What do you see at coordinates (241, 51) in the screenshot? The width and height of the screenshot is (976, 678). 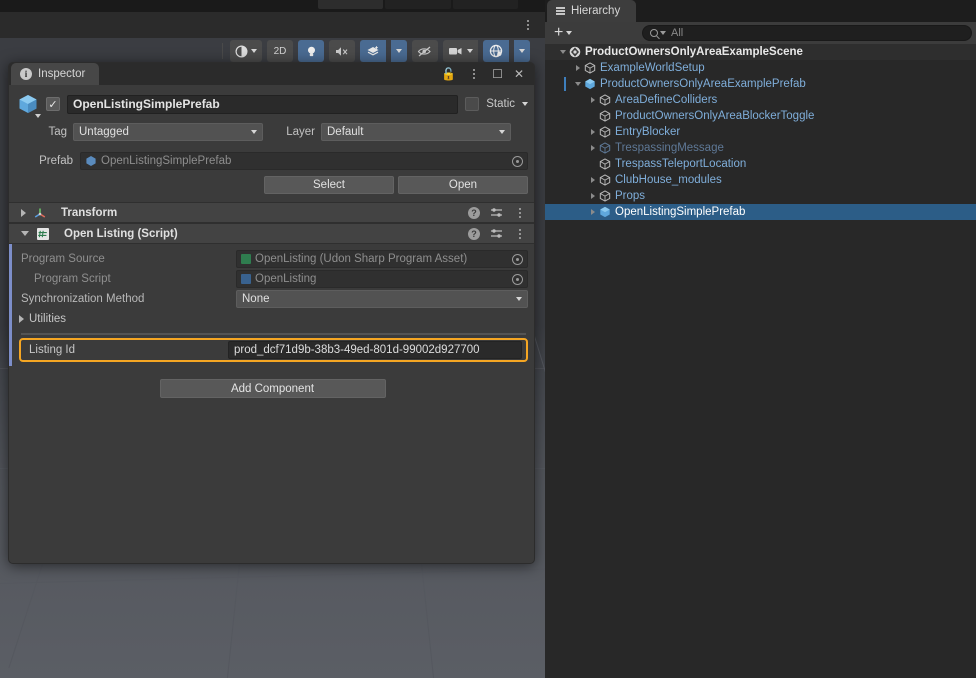 I see `shaded-sphere-icon` at bounding box center [241, 51].